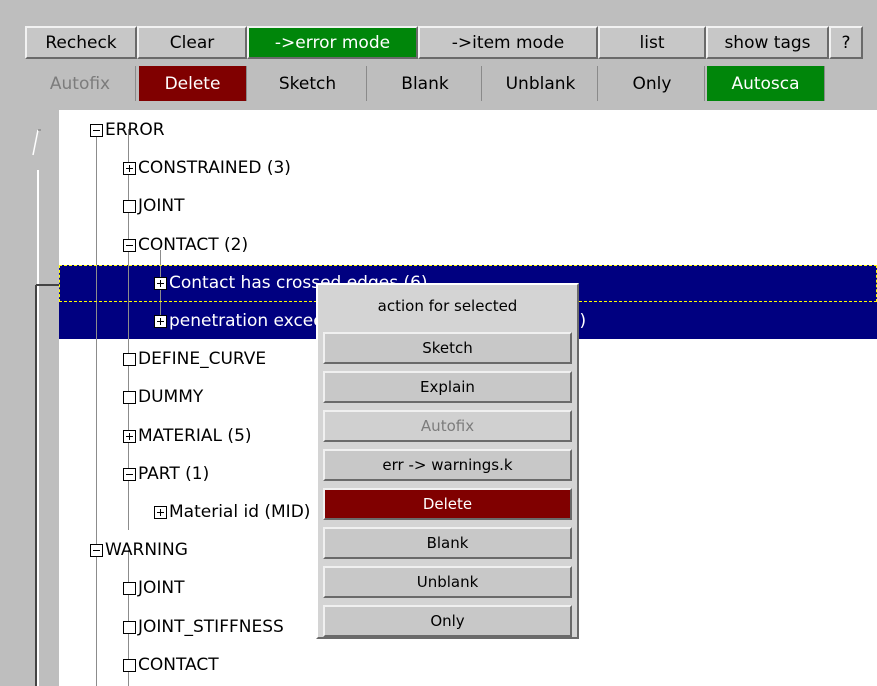 This screenshot has height=686, width=877. What do you see at coordinates (447, 582) in the screenshot?
I see `menu-unblank: Unblank` at bounding box center [447, 582].